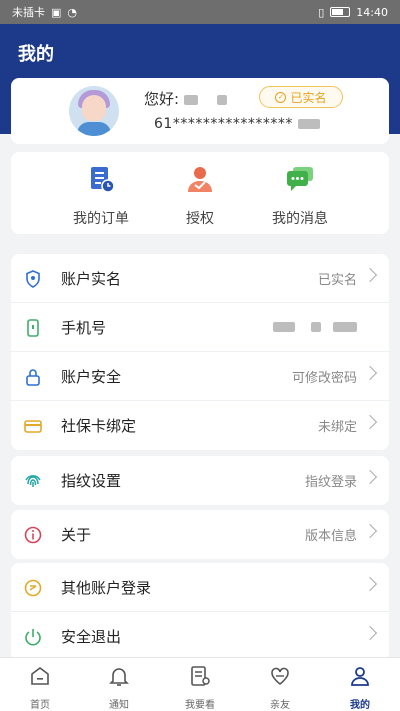 This screenshot has height=711, width=400. What do you see at coordinates (72, 12) in the screenshot?
I see `wifi-icon: ◔` at bounding box center [72, 12].